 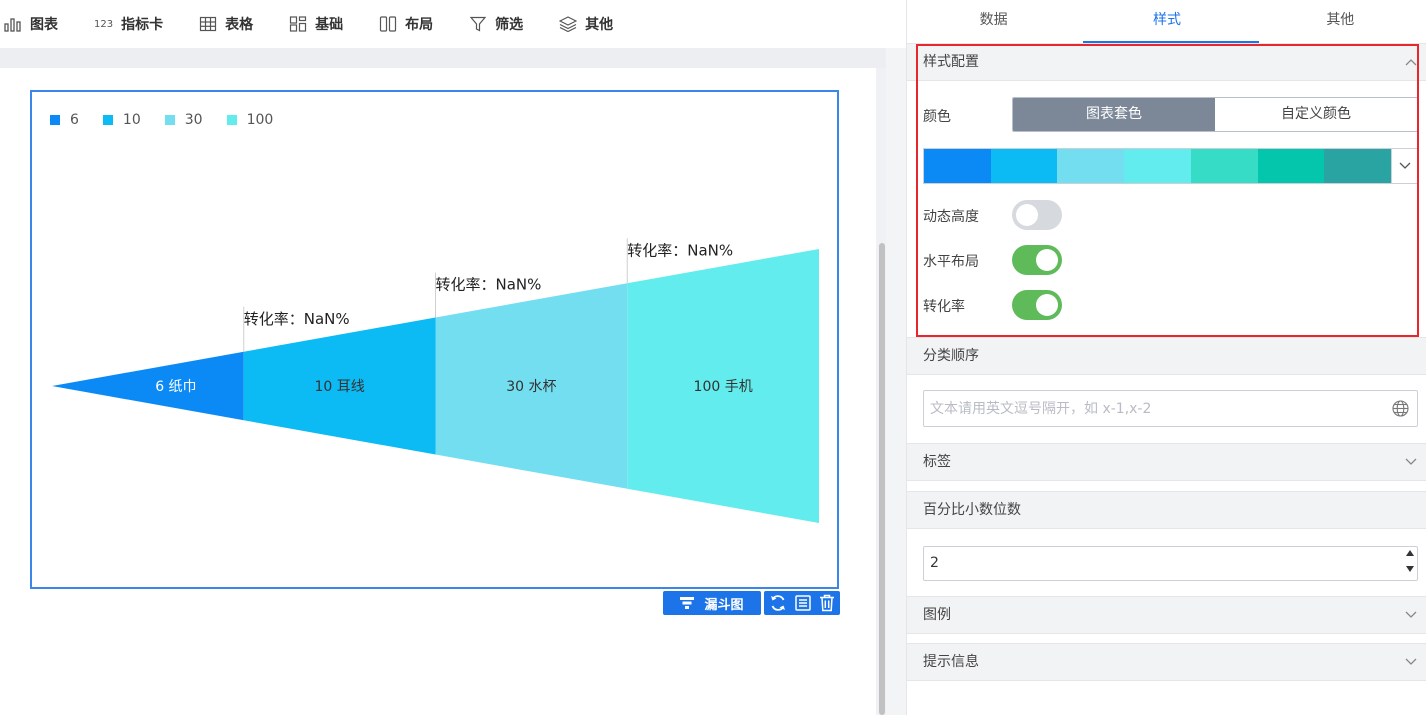 What do you see at coordinates (329, 25) in the screenshot?
I see `toolbar-item-label: 基础` at bounding box center [329, 25].